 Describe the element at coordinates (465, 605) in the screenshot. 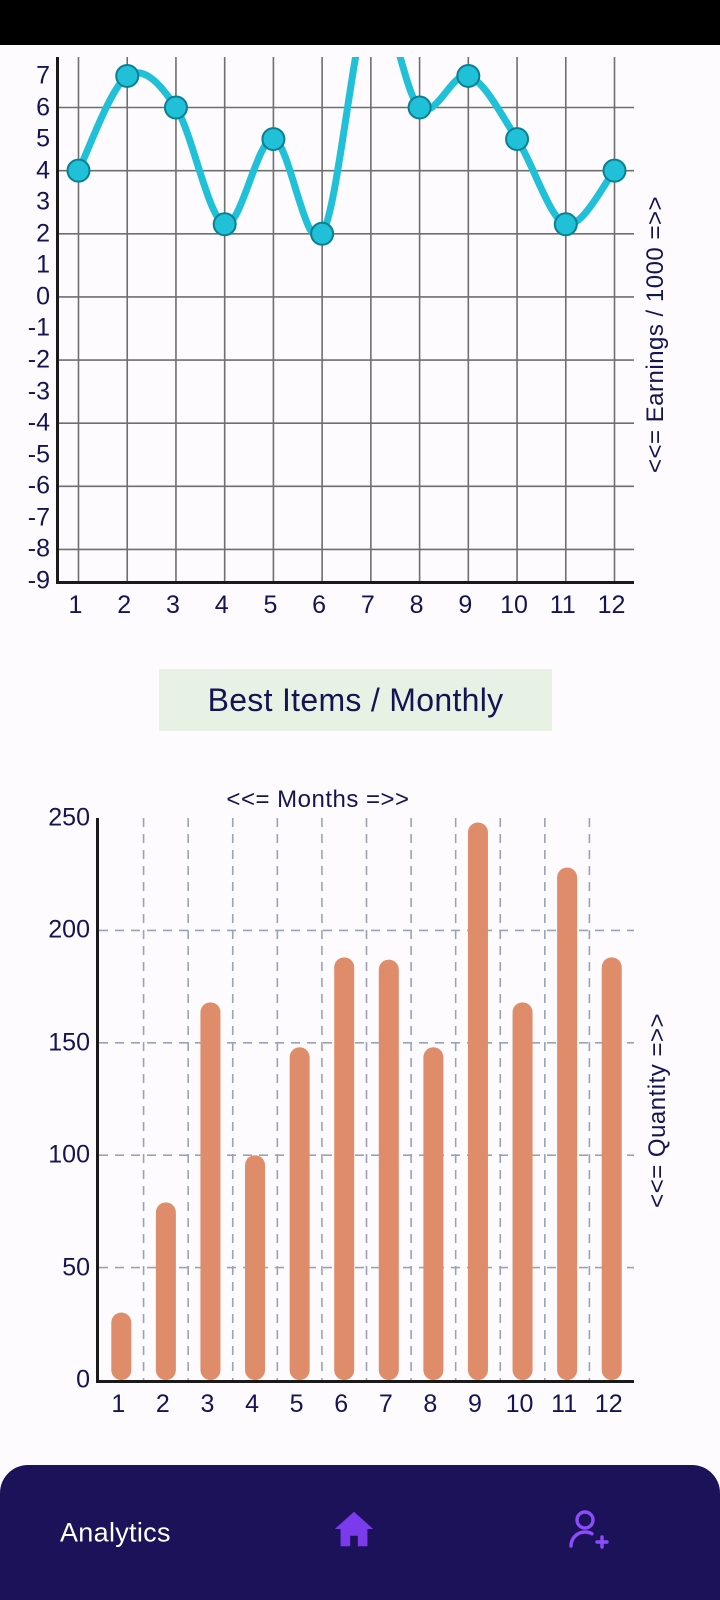

I see `line-chart-x-tick-label: 9` at that location.